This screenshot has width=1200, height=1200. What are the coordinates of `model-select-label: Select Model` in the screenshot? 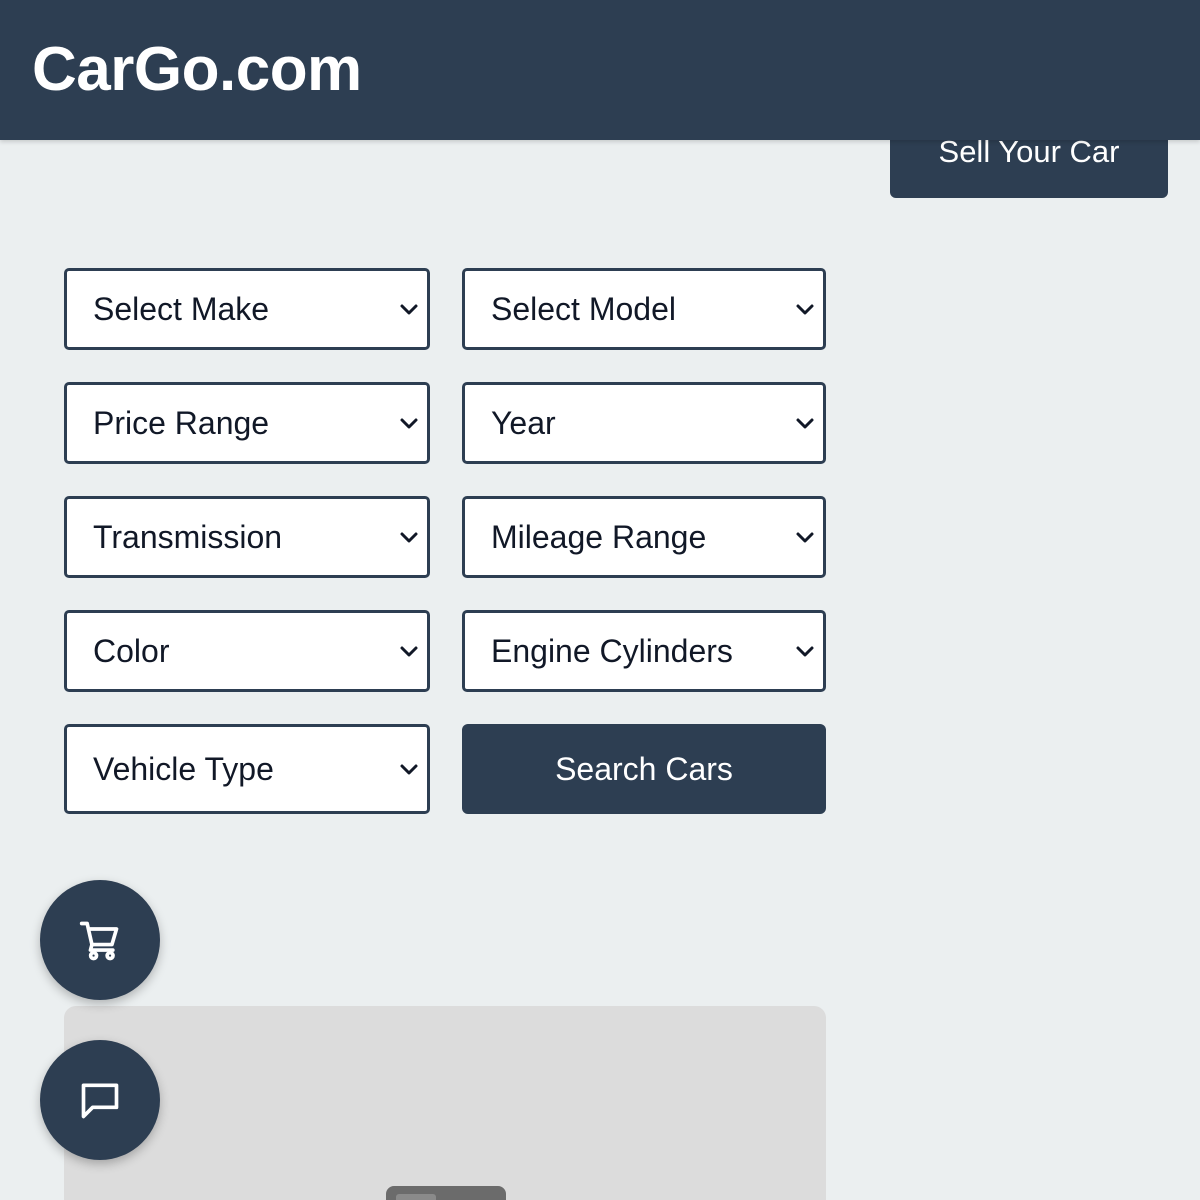 It's located at (583, 309).